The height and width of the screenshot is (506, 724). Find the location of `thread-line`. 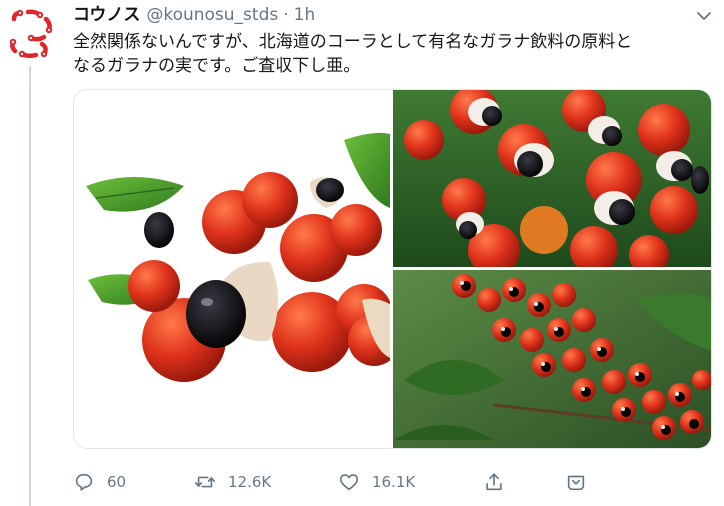

thread-line is located at coordinates (30, 286).